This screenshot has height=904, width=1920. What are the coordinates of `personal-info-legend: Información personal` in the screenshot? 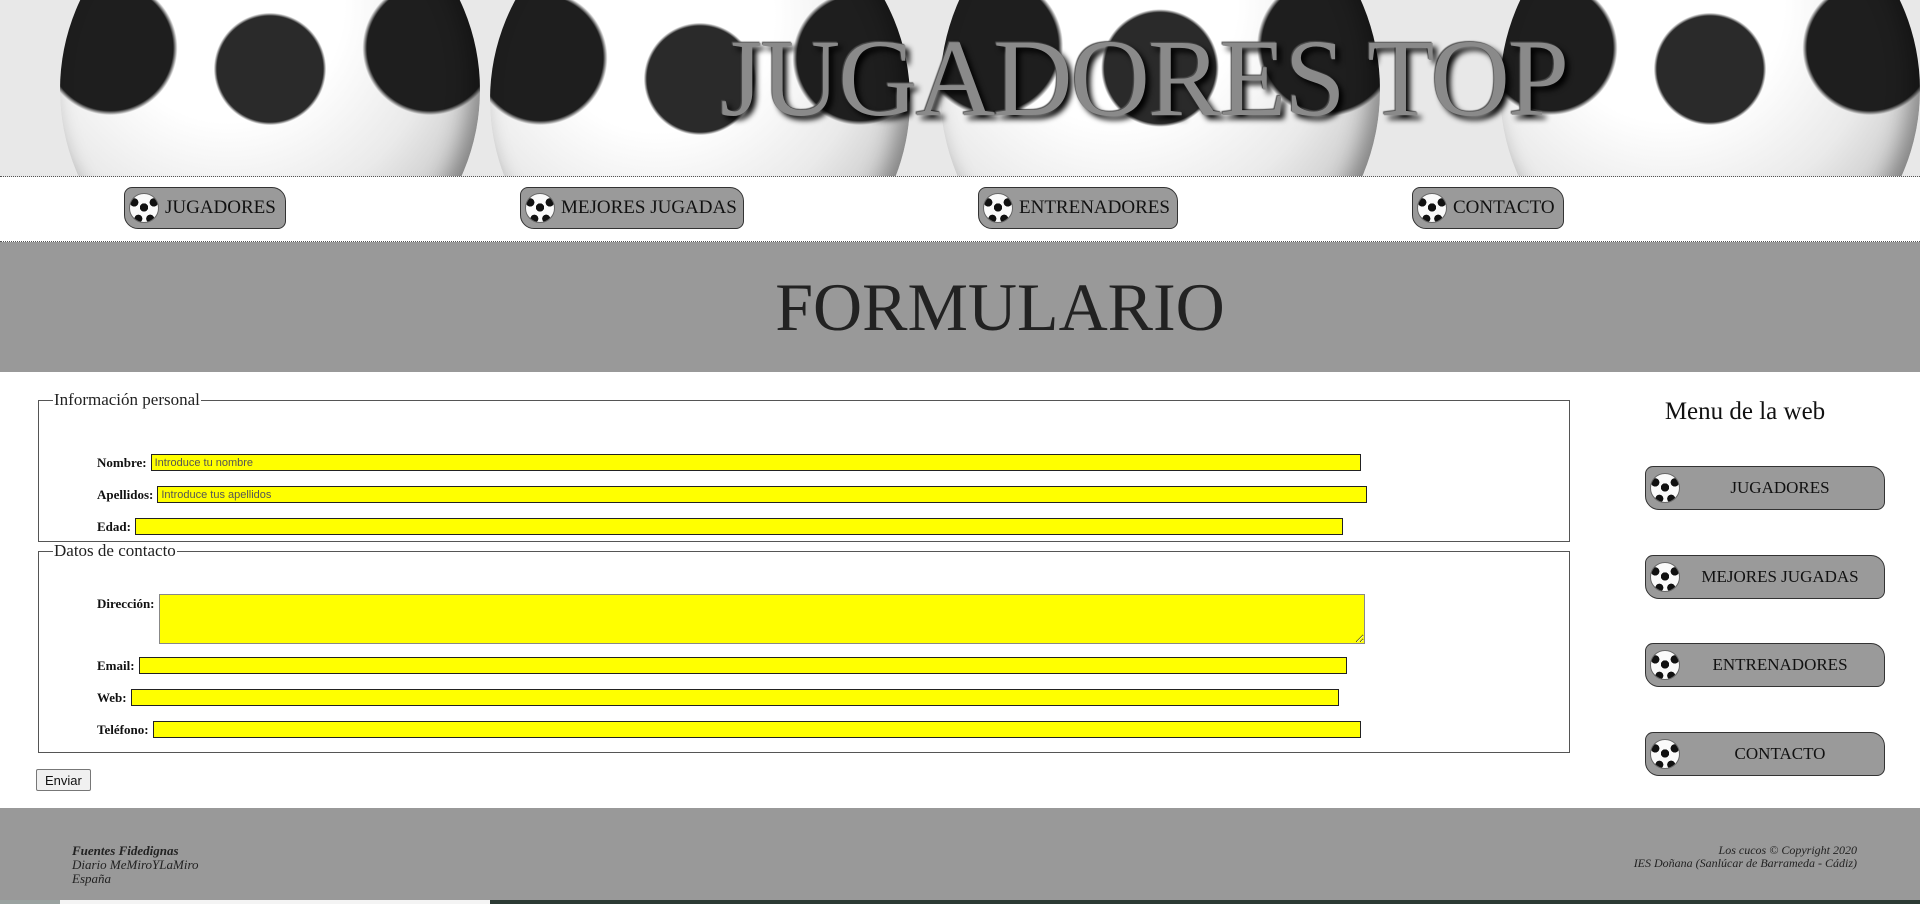 It's located at (127, 399).